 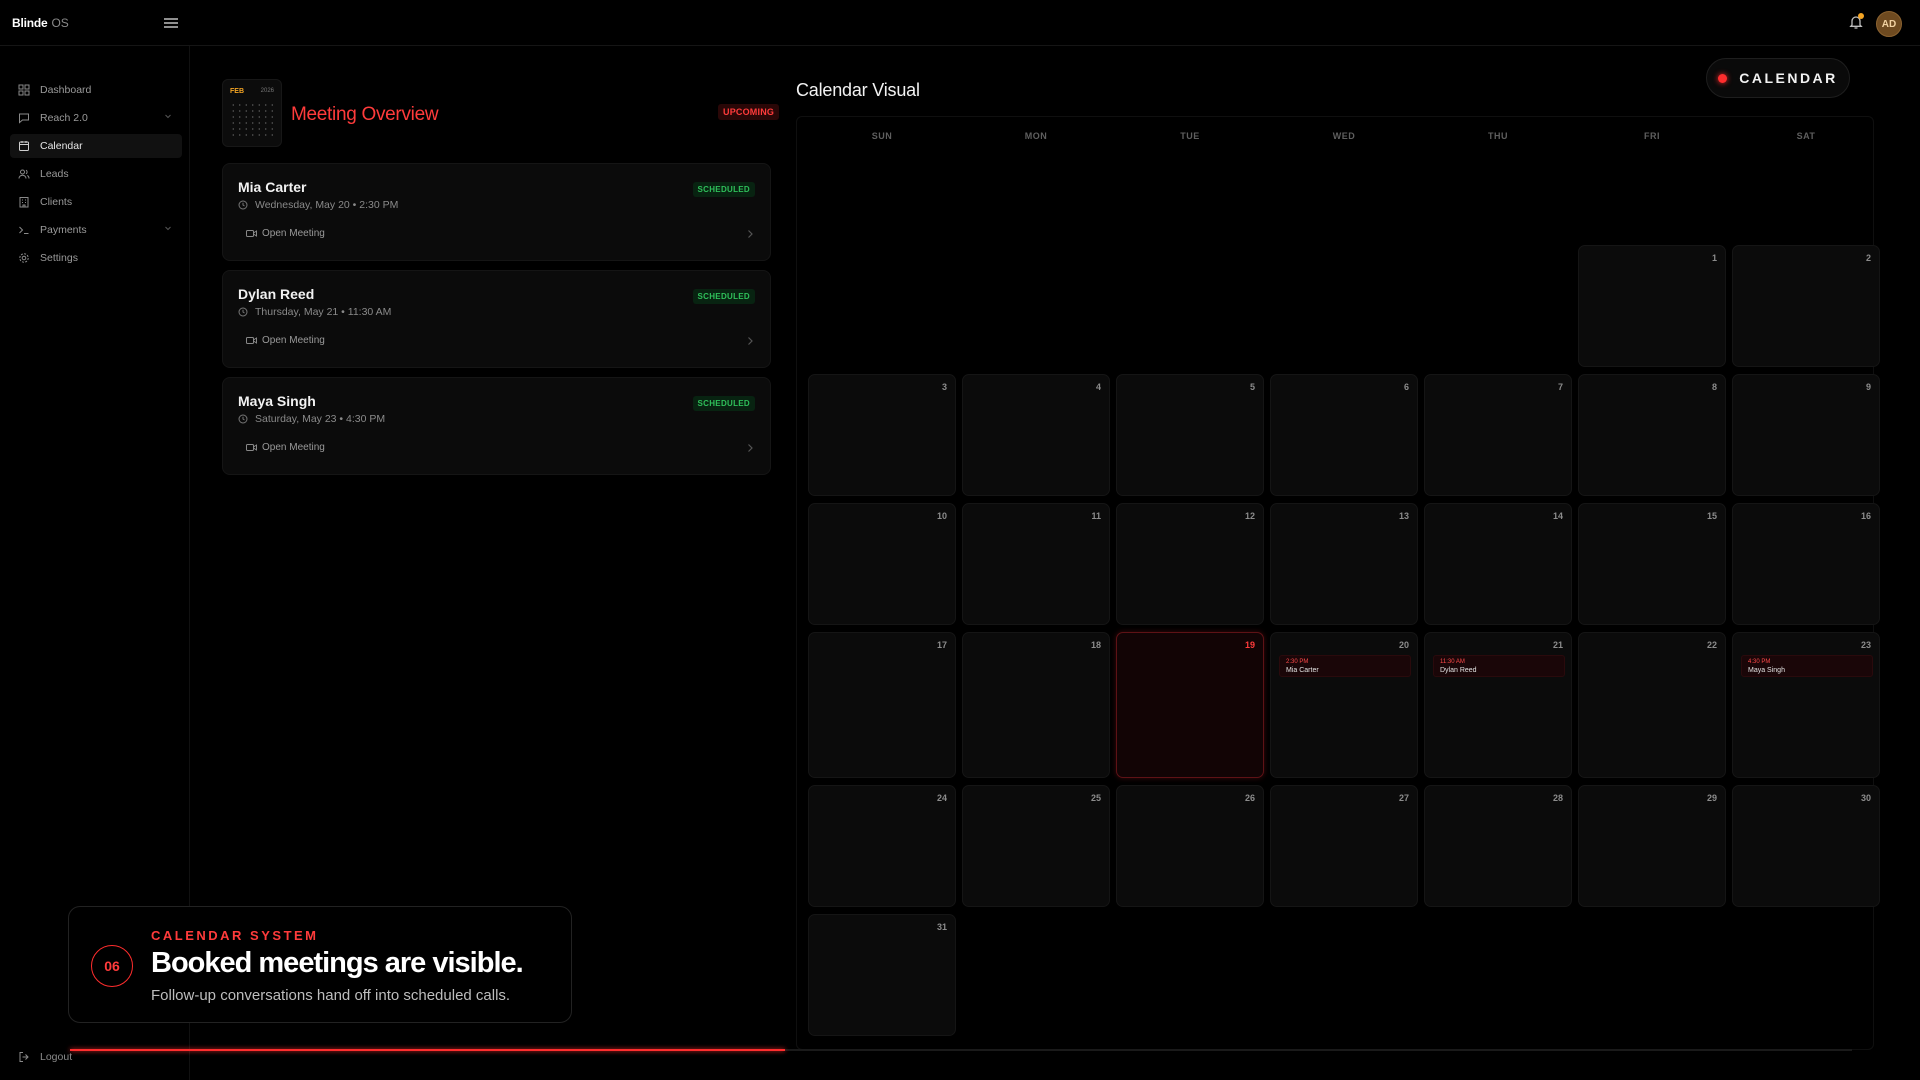 I want to click on progress-bar, so click(x=961, y=1050).